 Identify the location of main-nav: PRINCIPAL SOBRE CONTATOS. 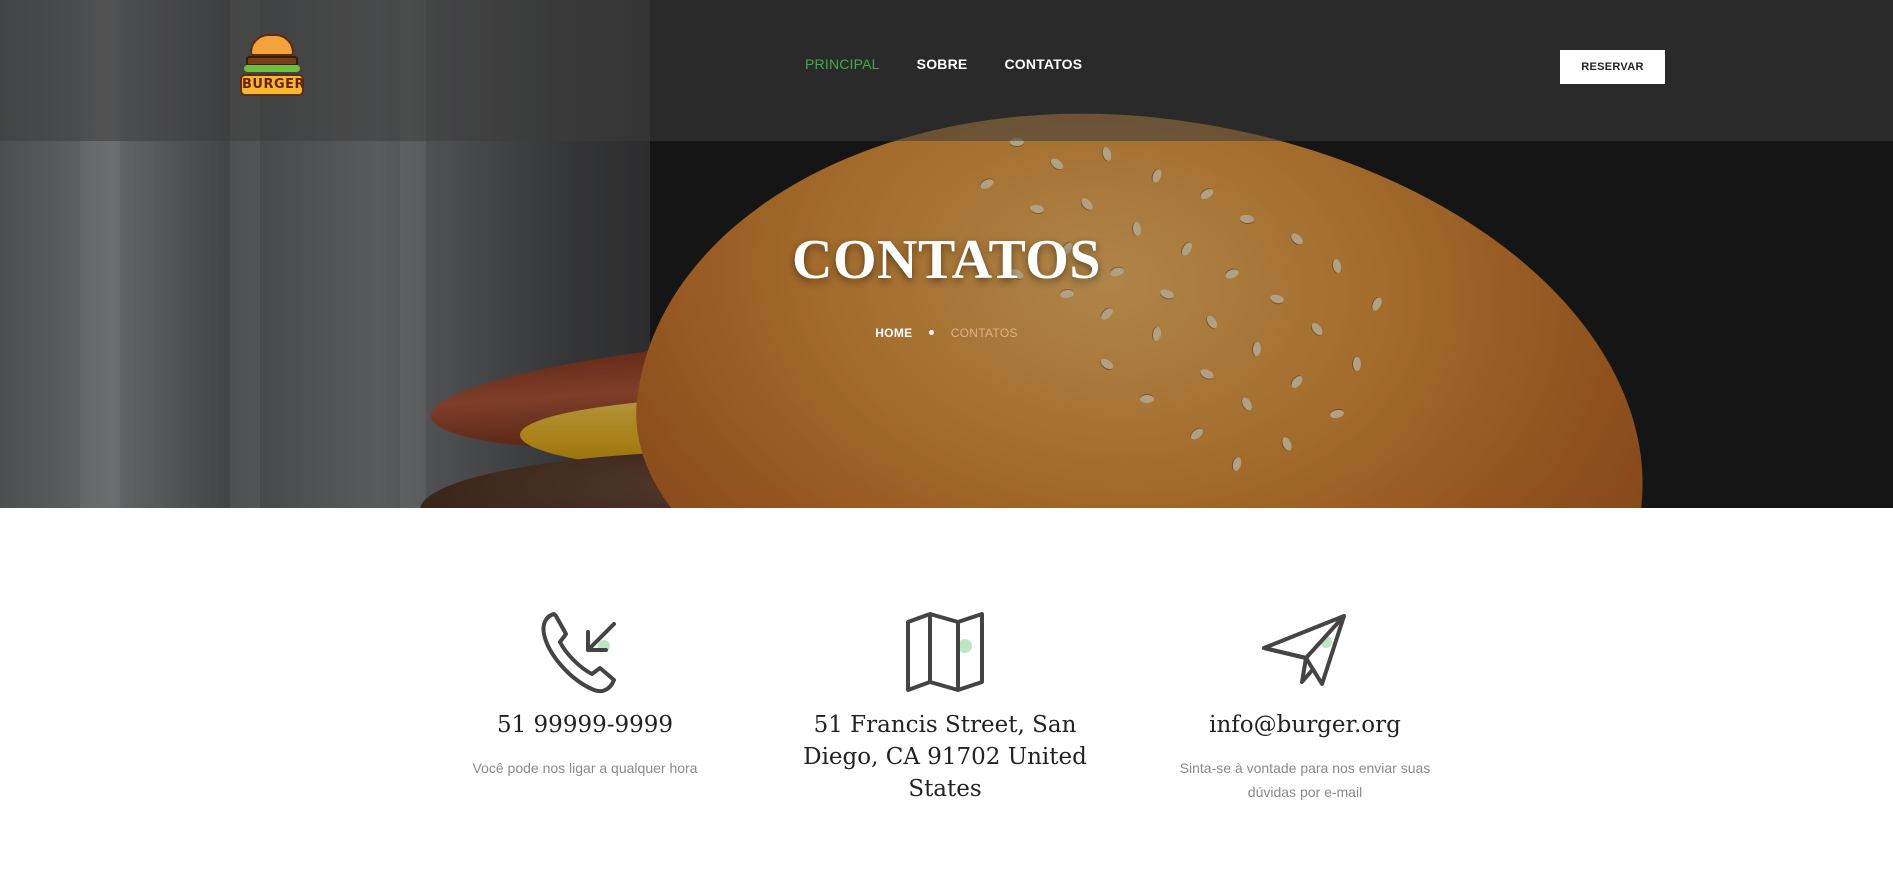
(943, 64).